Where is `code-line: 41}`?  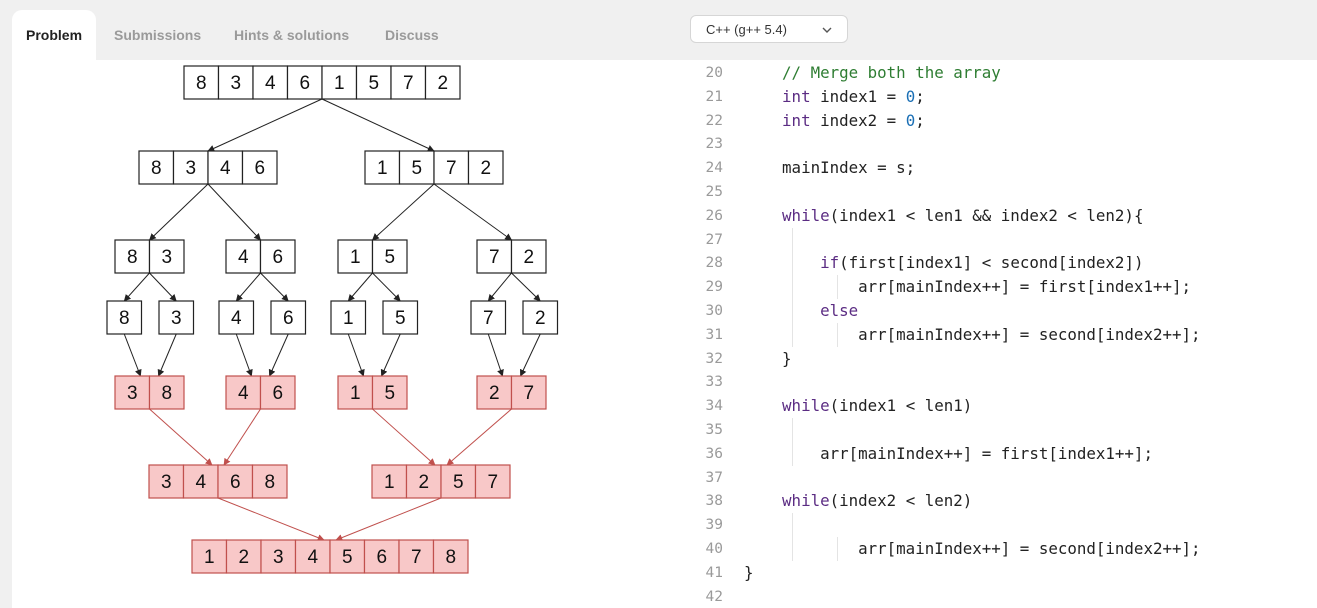
code-line: 41} is located at coordinates (998, 573).